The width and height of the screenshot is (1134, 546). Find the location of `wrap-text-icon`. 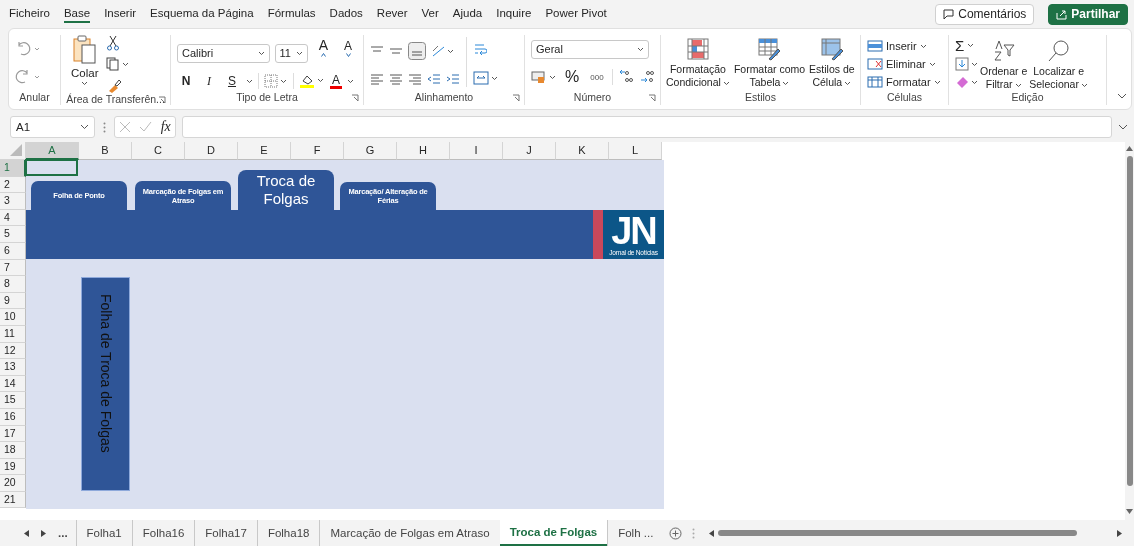

wrap-text-icon is located at coordinates (480, 49).